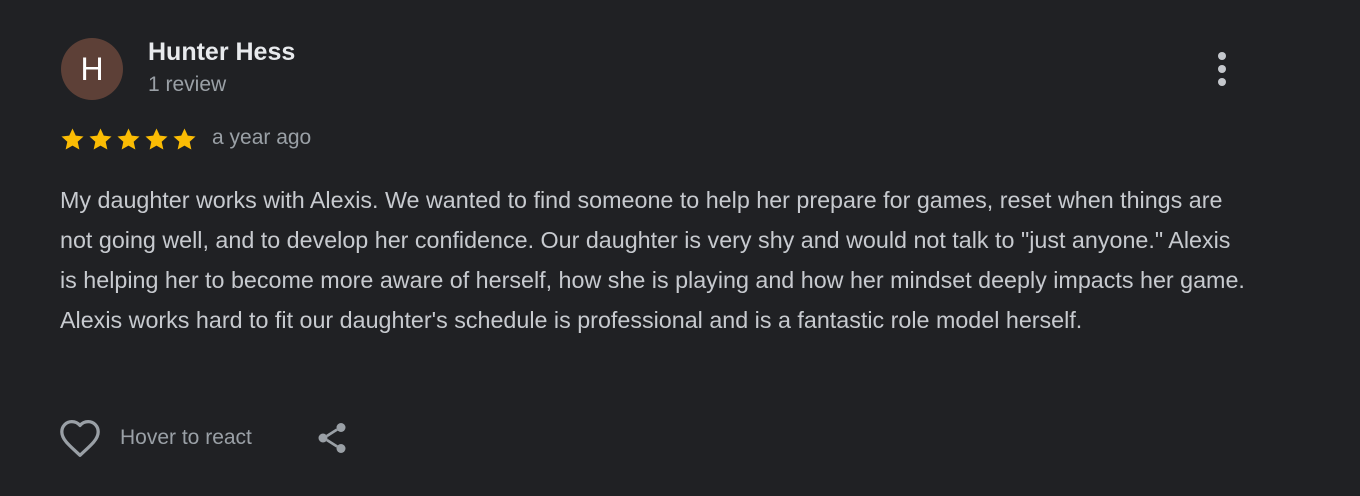 This screenshot has height=496, width=1360. What do you see at coordinates (262, 137) in the screenshot?
I see `review-time: a year ago` at bounding box center [262, 137].